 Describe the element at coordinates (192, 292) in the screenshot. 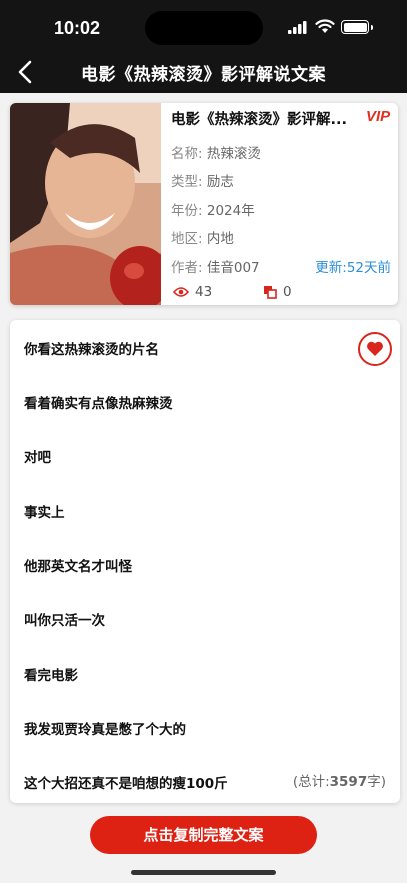

I see `views-stat: 43` at that location.